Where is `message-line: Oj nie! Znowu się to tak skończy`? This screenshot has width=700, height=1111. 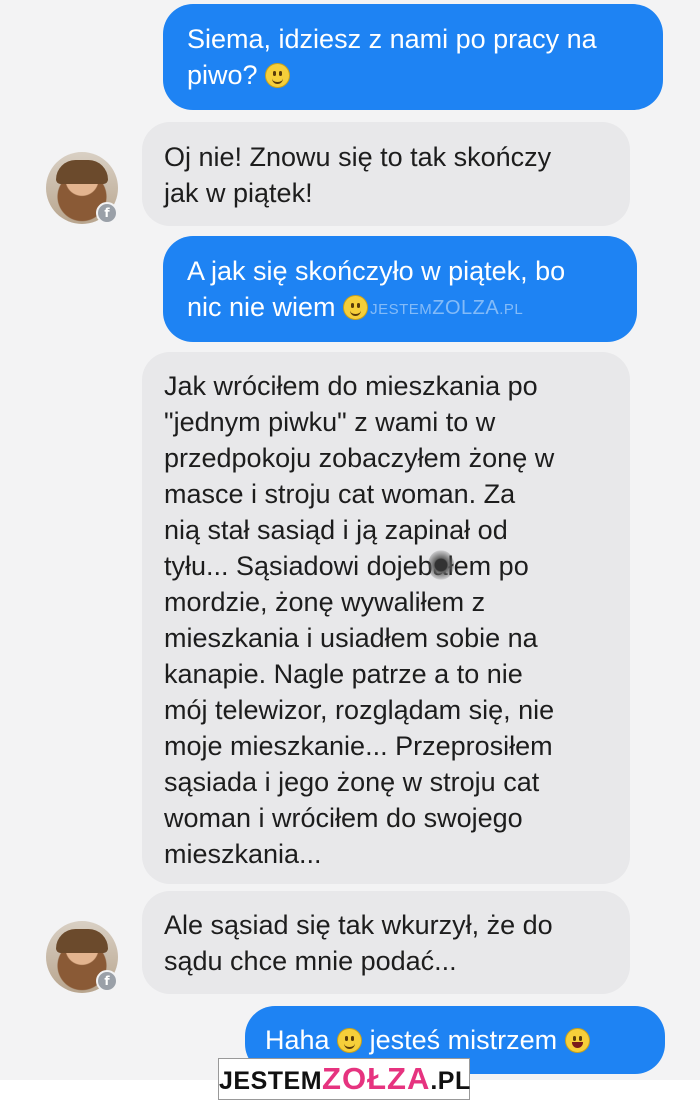
message-line: Oj nie! Znowu się to tak skończy is located at coordinates (358, 157).